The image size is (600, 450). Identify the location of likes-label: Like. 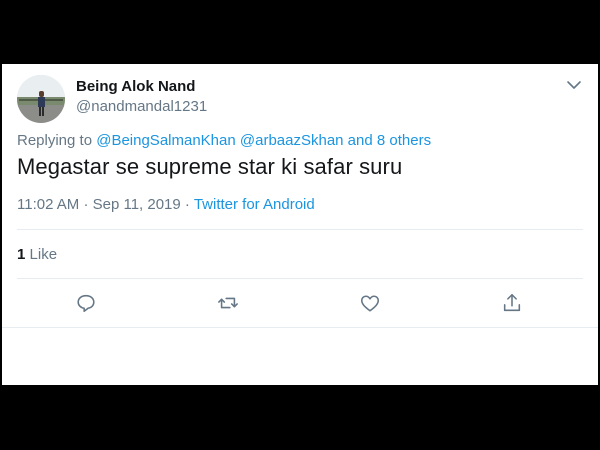
(43, 254).